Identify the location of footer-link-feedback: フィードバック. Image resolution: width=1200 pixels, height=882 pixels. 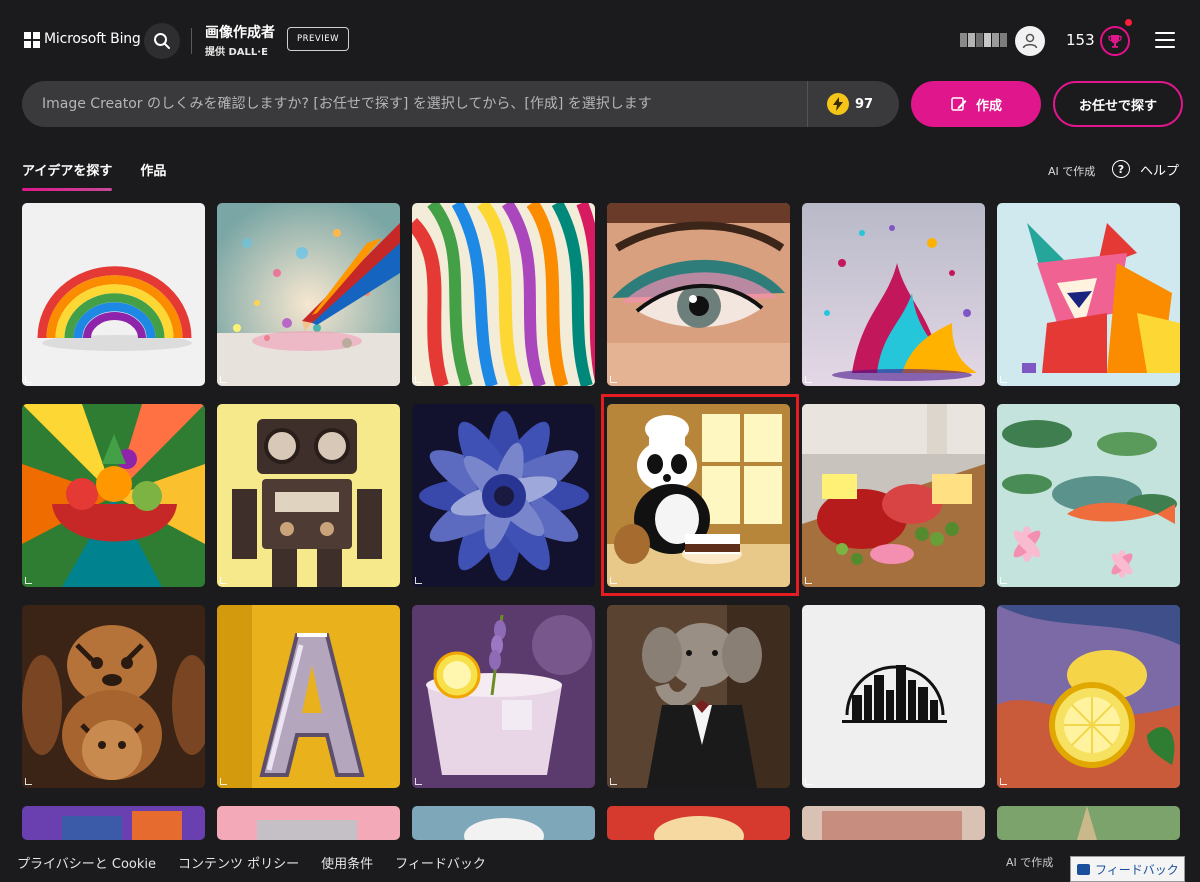
(440, 862).